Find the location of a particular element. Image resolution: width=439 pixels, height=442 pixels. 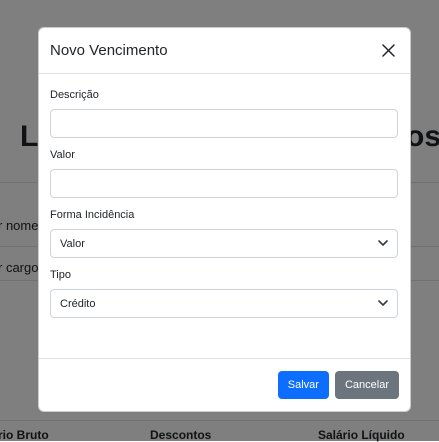

incidence-form-group: Forma Incidência Valor is located at coordinates (224, 233).